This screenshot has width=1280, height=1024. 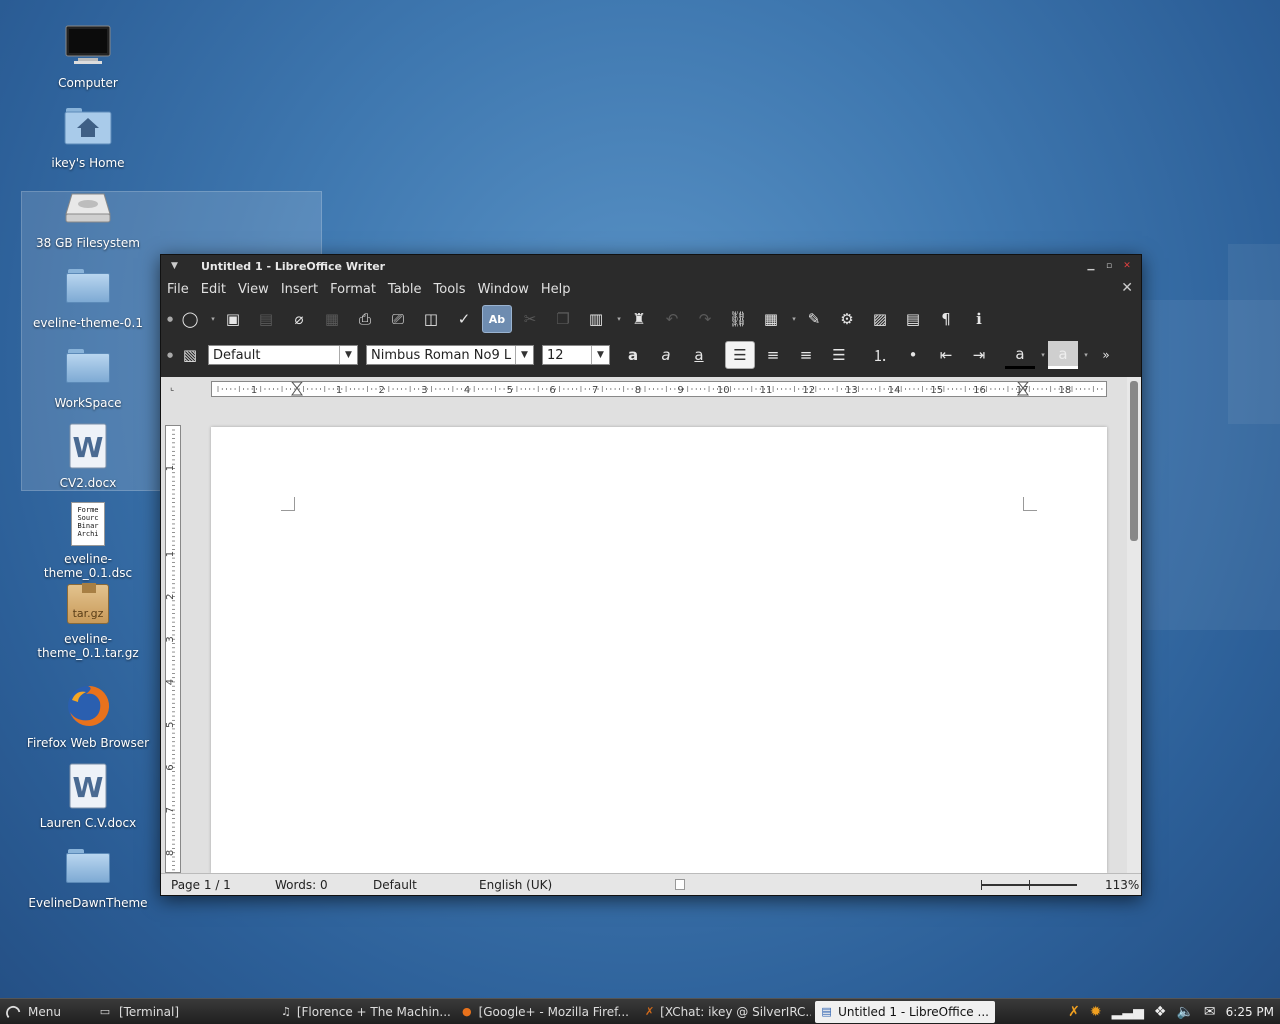 What do you see at coordinates (672, 319) in the screenshot?
I see `undo-icon: ↶` at bounding box center [672, 319].